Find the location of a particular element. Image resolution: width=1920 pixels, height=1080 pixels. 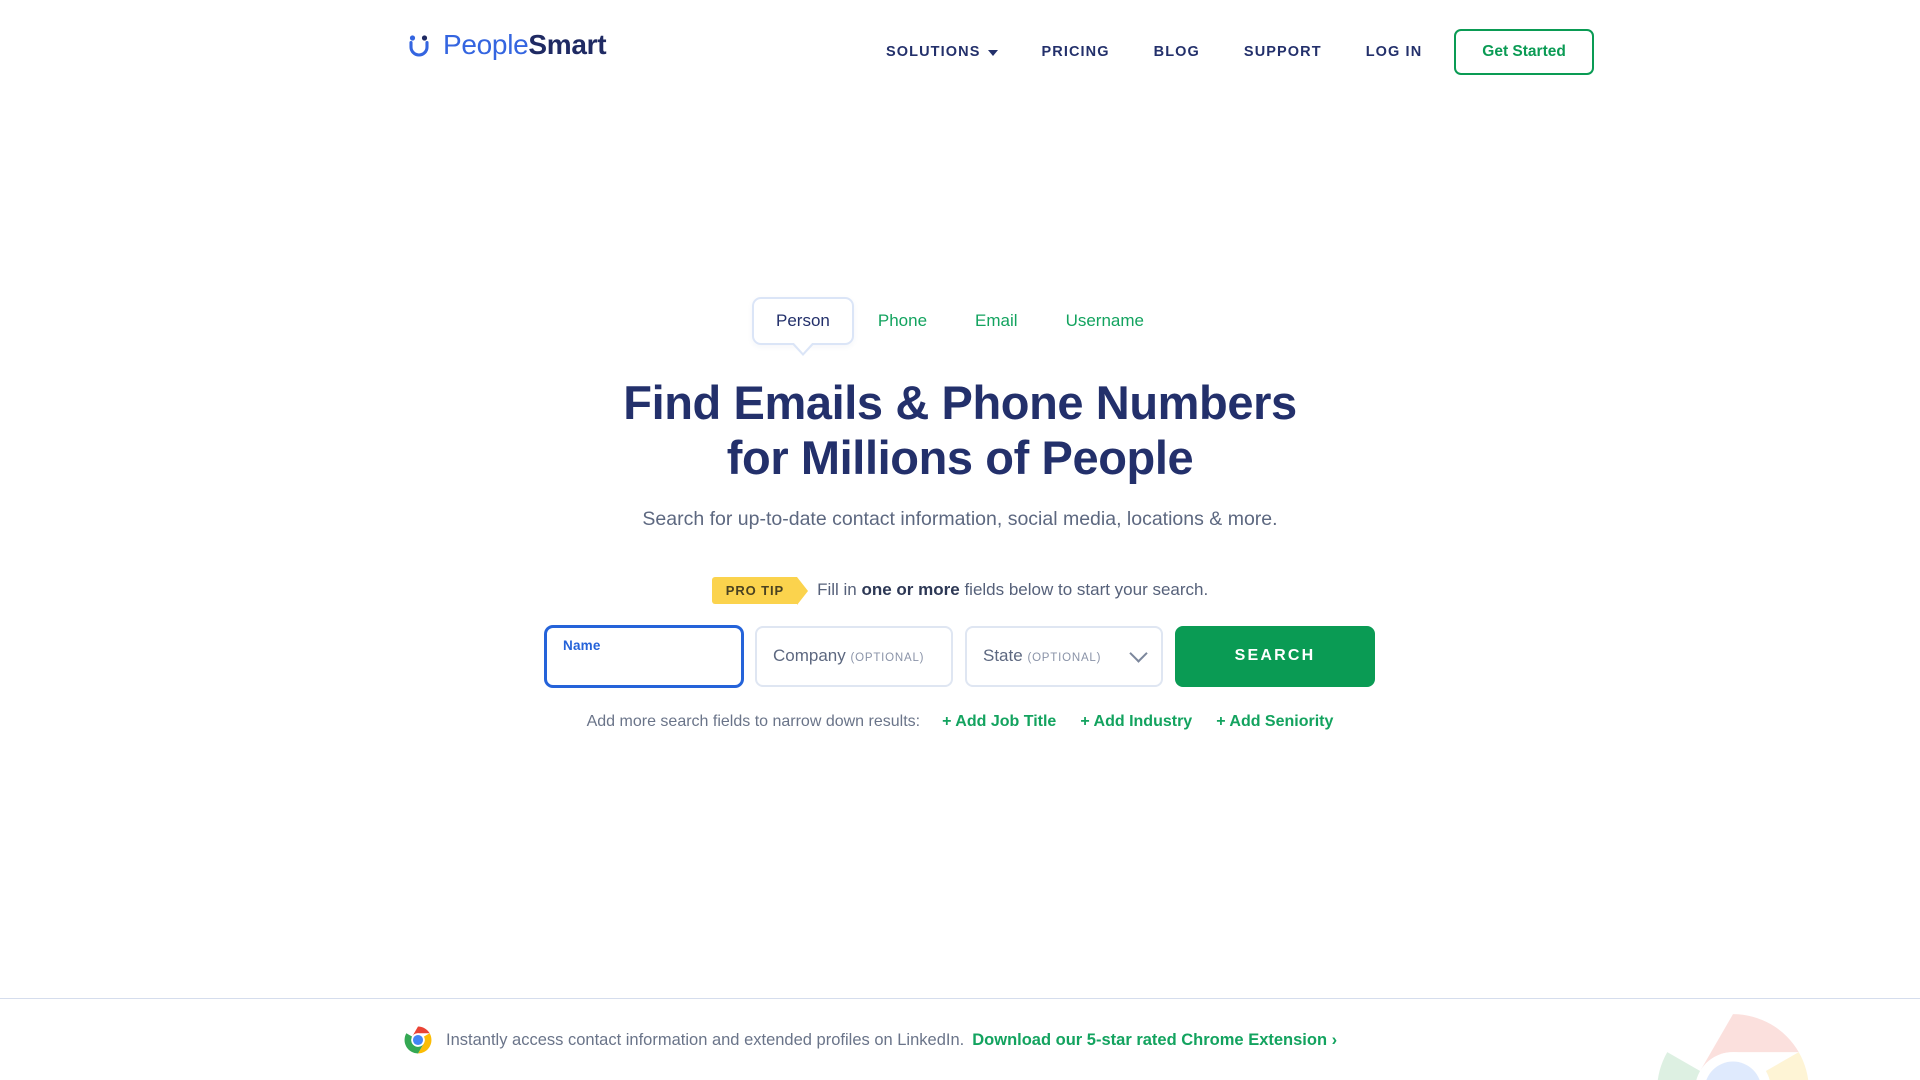

smiley-face-icon is located at coordinates (419, 45).